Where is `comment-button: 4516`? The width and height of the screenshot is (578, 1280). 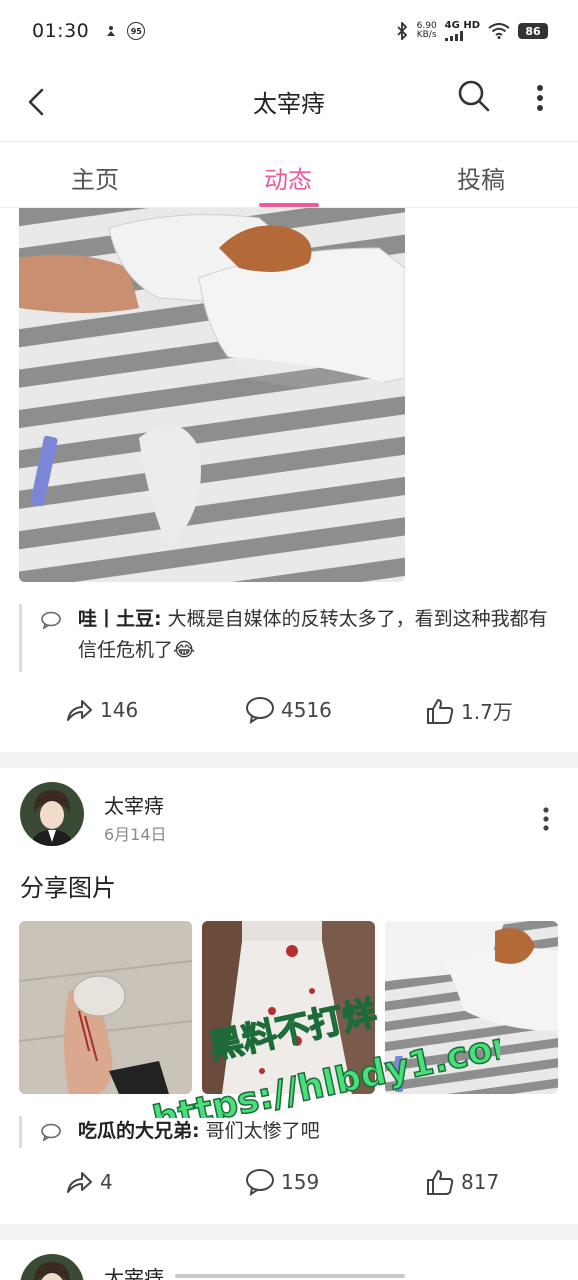 comment-button: 4516 is located at coordinates (288, 710).